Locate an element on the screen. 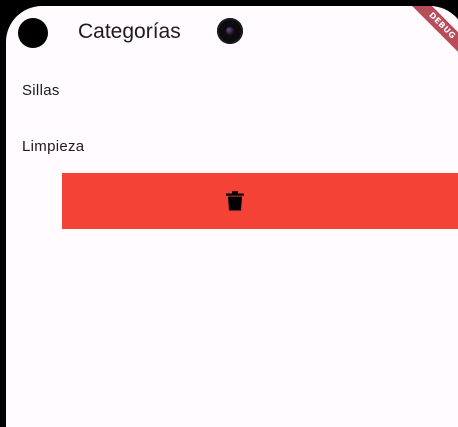 This screenshot has height=427, width=458. list-item-label: Sillas is located at coordinates (41, 90).